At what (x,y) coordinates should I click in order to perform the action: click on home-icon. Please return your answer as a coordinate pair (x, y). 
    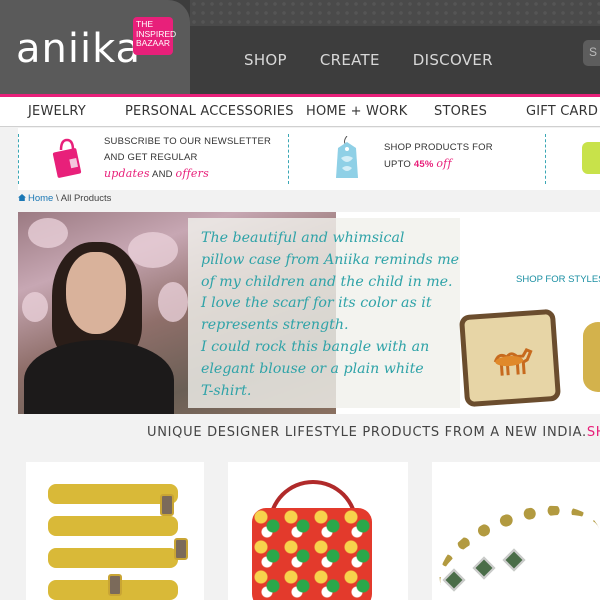
    Looking at the image, I should click on (22, 197).